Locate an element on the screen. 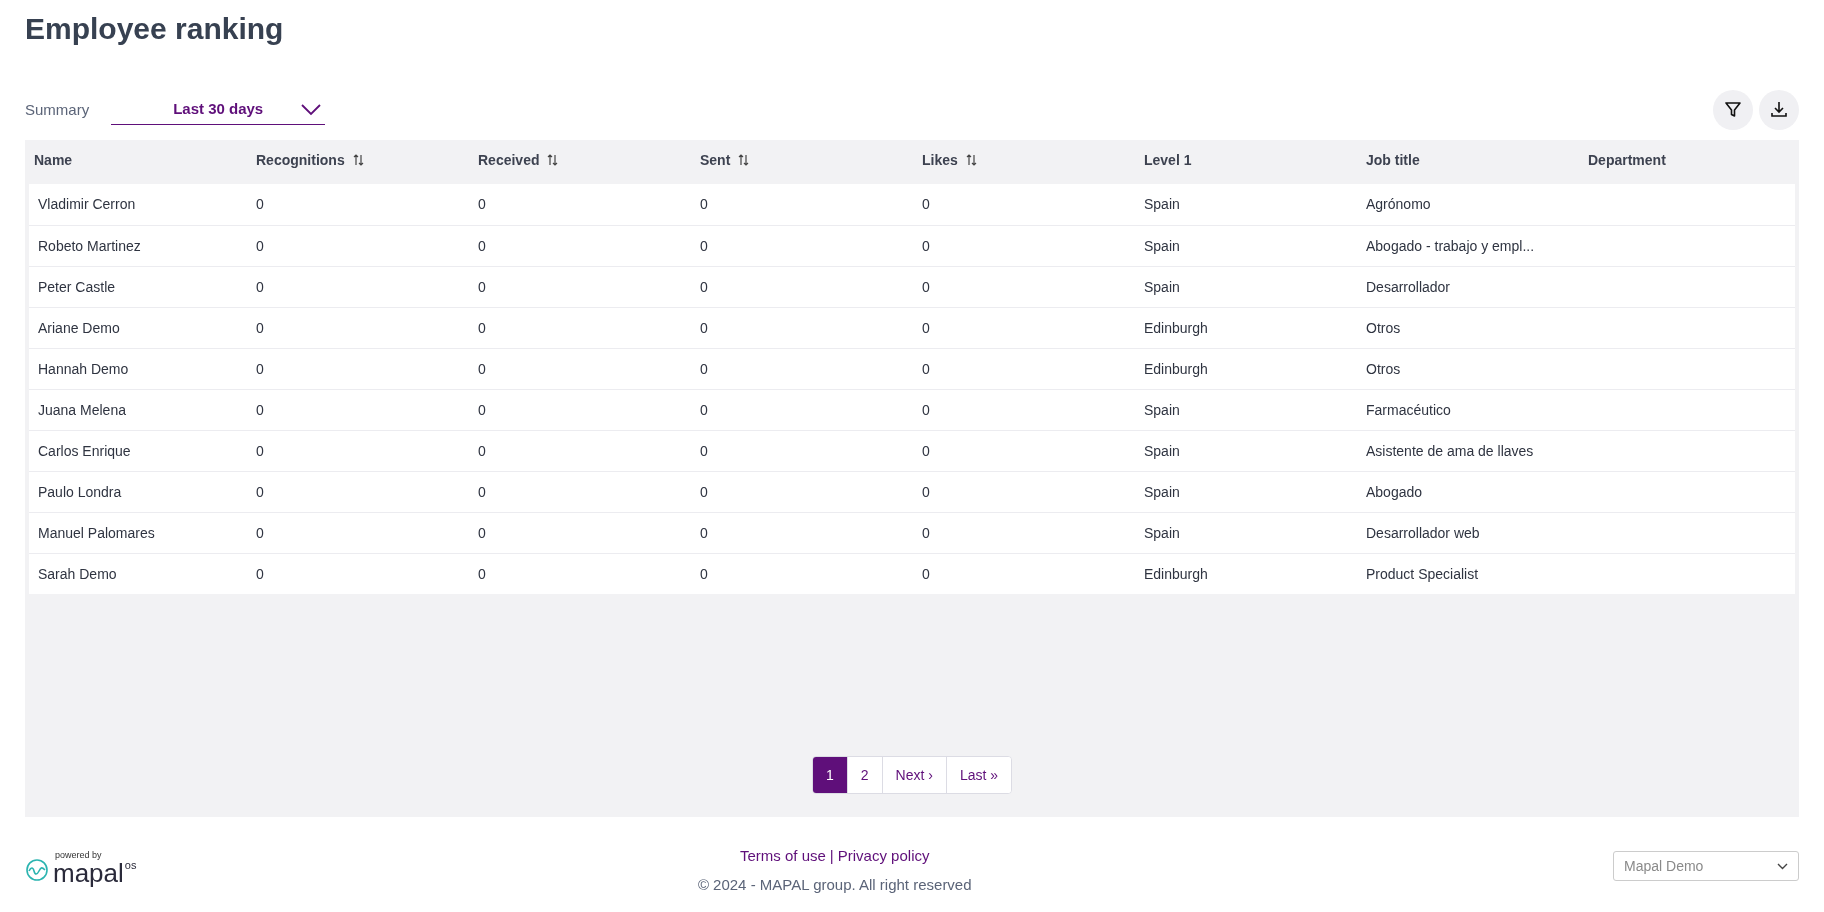 The width and height of the screenshot is (1824, 912). column-header: Name is located at coordinates (53, 160).